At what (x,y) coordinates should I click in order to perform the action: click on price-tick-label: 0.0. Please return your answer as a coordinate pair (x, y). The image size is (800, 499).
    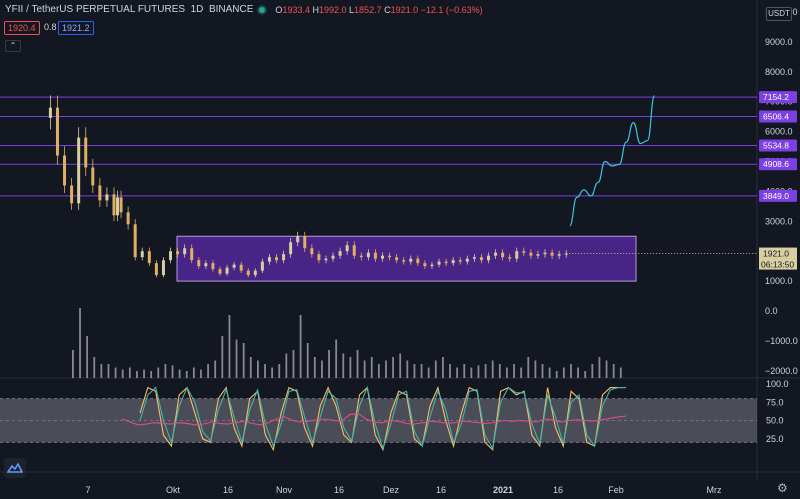
    Looking at the image, I should click on (771, 311).